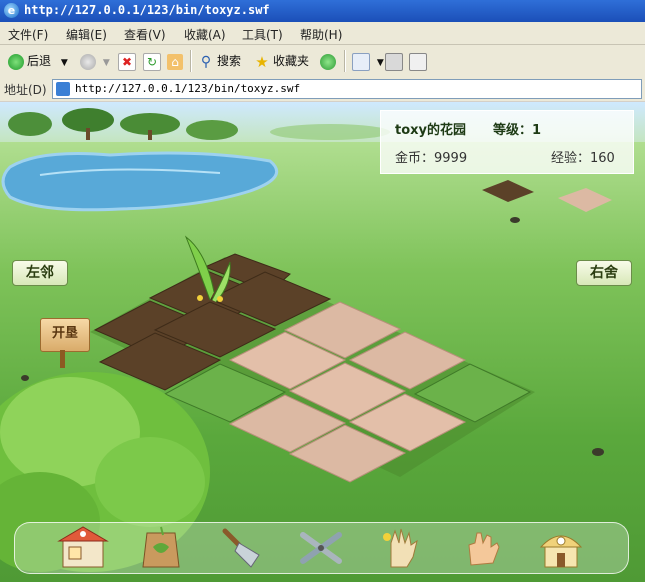 The width and height of the screenshot is (645, 582). What do you see at coordinates (205, 34) in the screenshot?
I see `menu-favorites: 收藏(A)` at bounding box center [205, 34].